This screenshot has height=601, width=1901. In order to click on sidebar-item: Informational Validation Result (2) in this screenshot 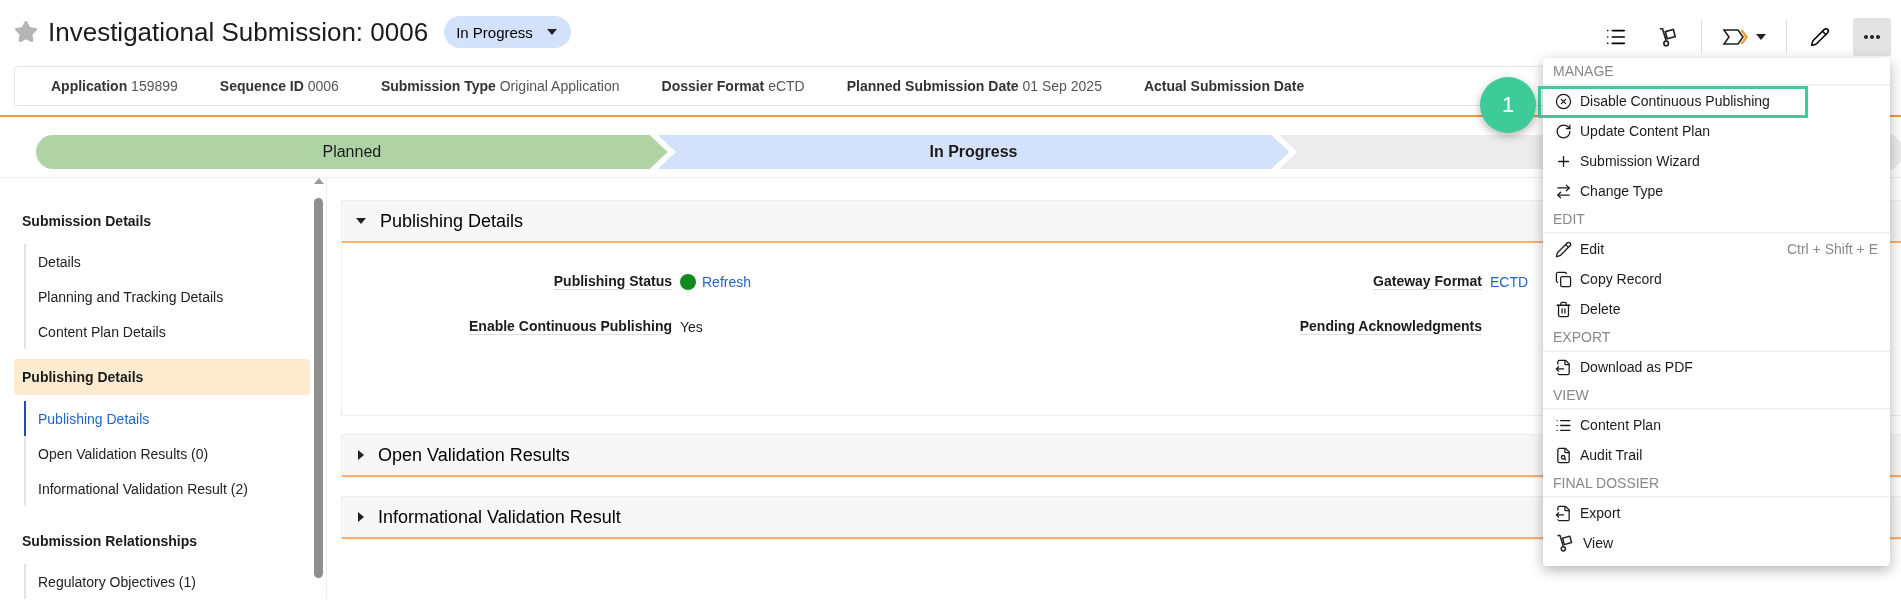, I will do `click(167, 488)`.